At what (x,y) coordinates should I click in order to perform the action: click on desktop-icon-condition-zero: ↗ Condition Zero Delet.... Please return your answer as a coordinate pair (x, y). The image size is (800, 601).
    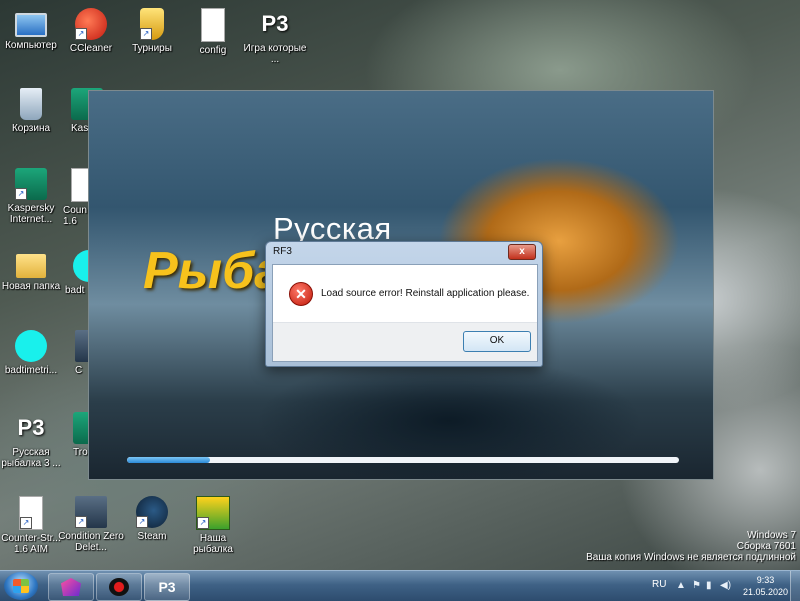
    Looking at the image, I should click on (91, 524).